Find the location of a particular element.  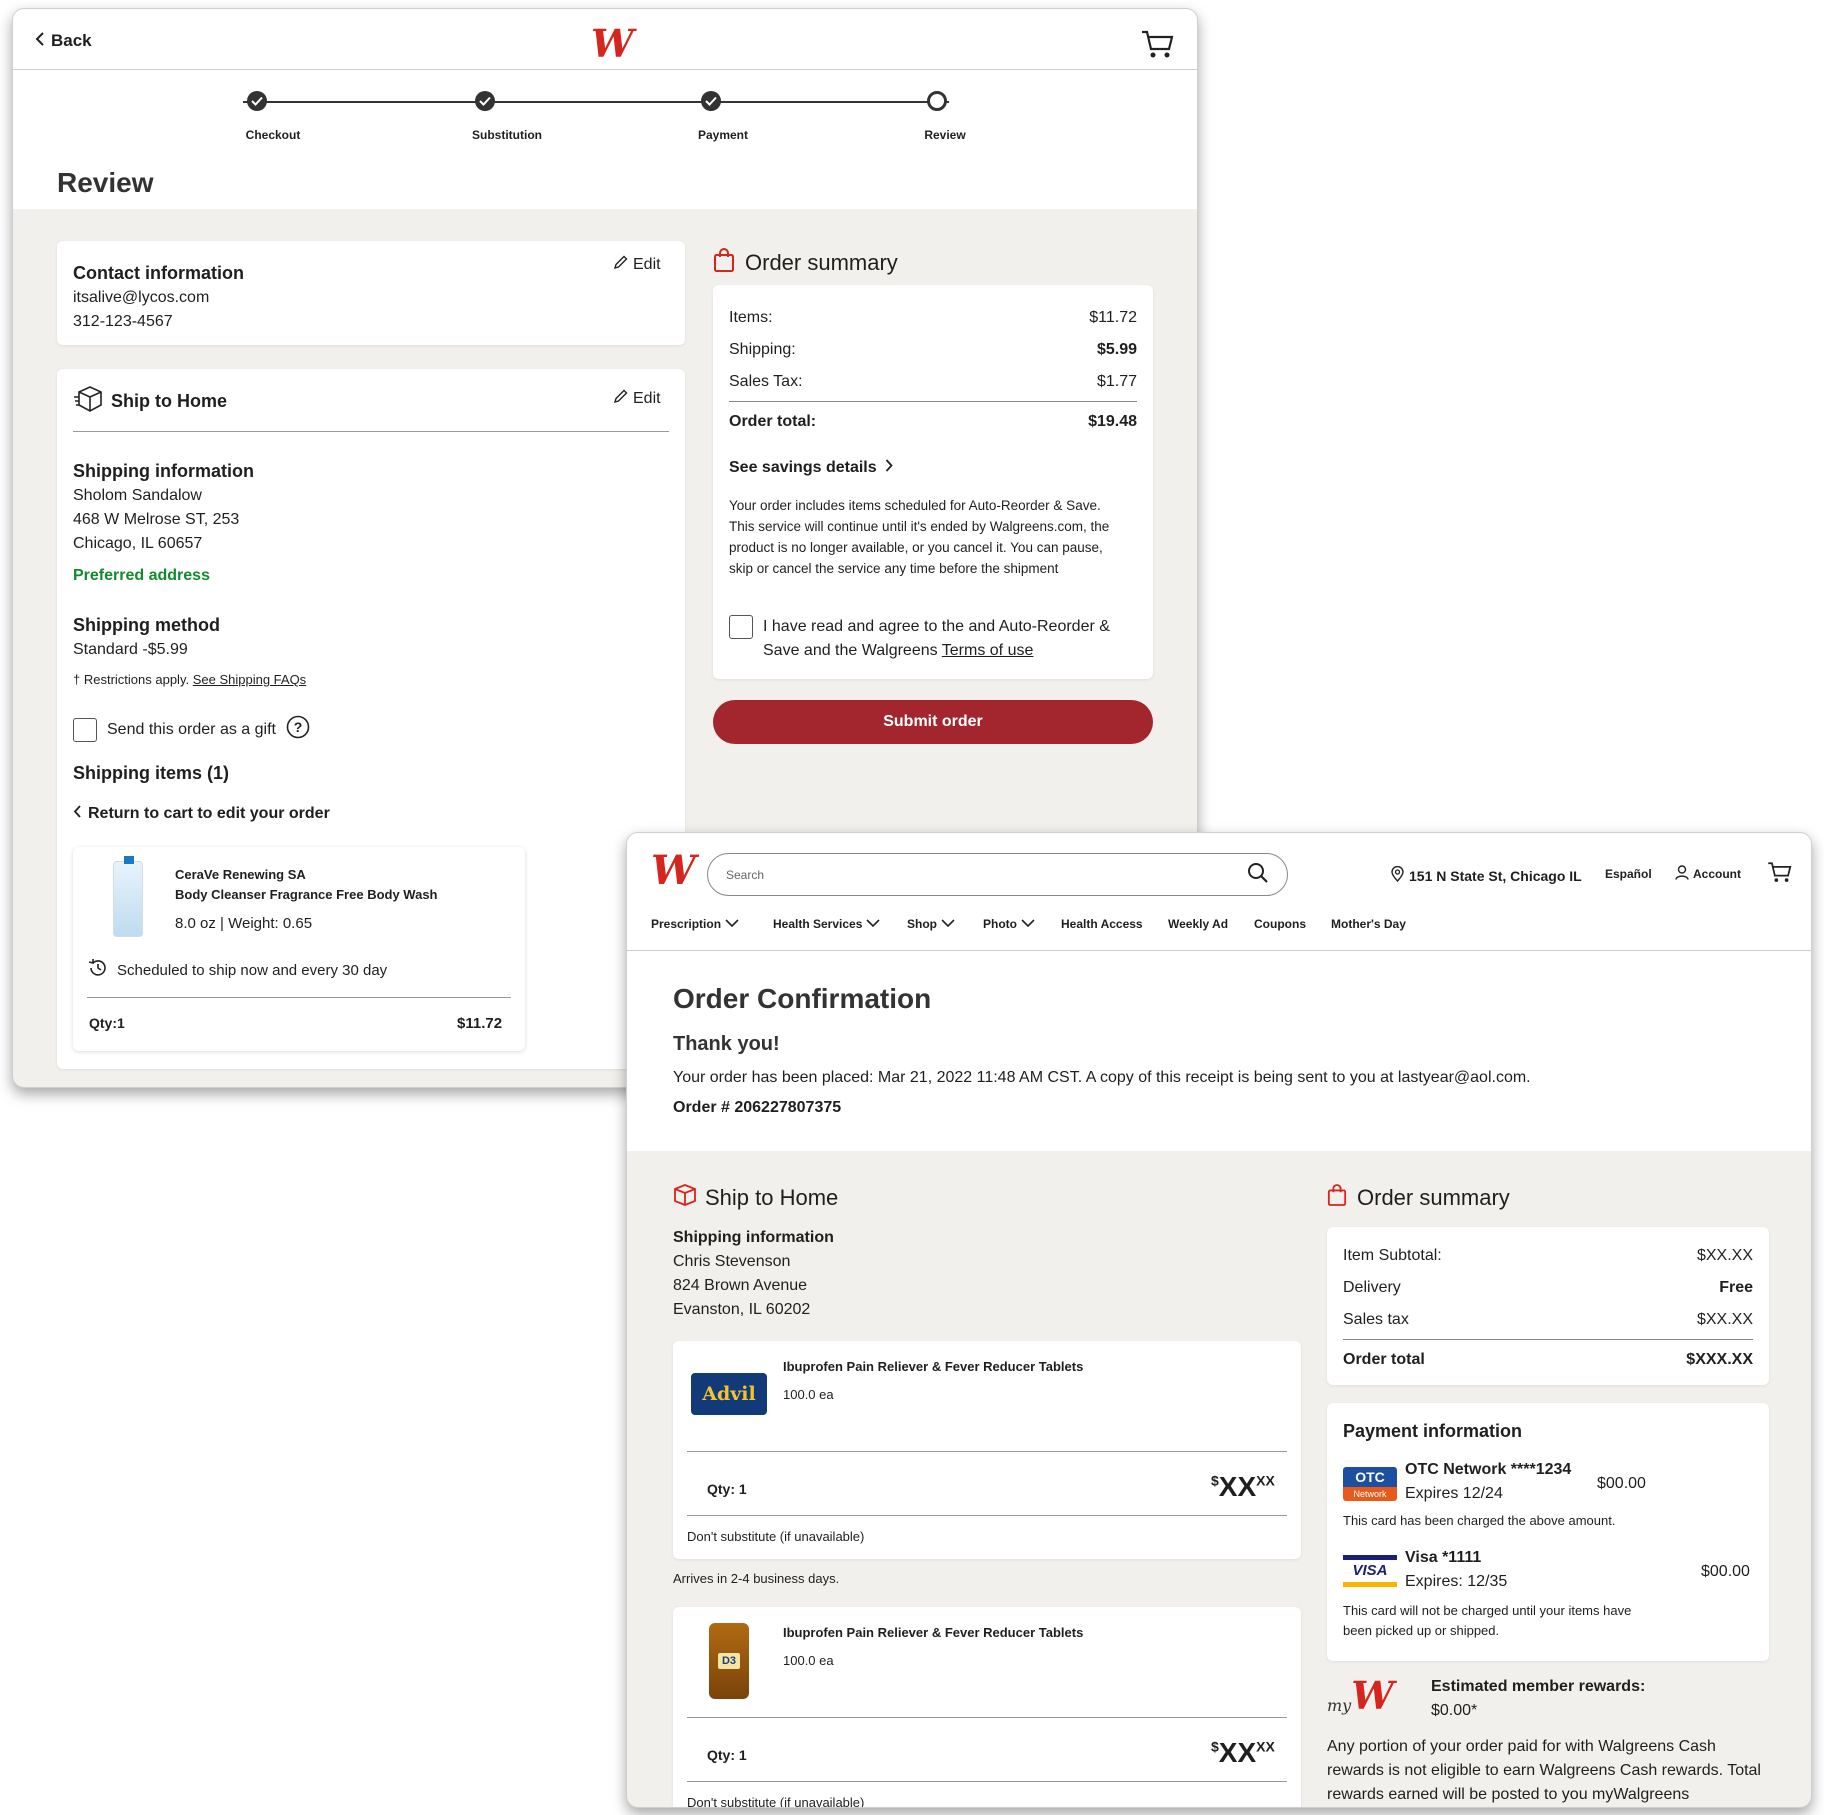

shipping-info-heading: Shipping information is located at coordinates (163, 471).